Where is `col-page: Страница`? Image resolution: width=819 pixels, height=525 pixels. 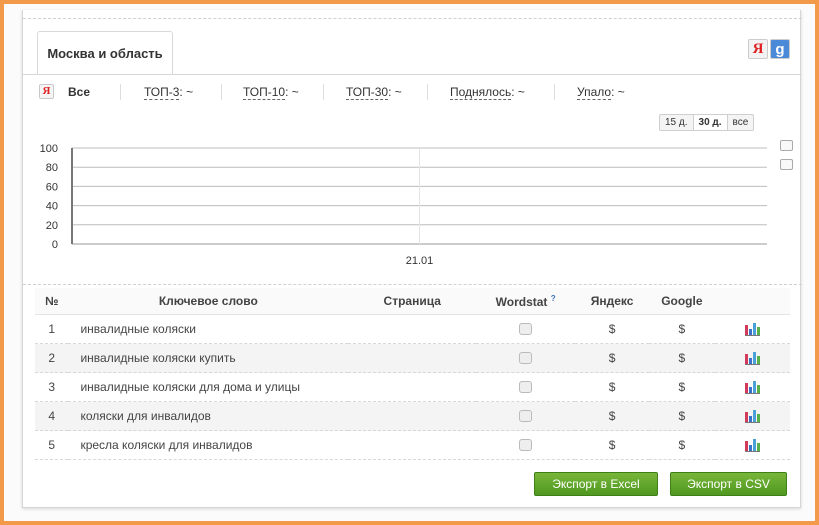 col-page: Страница is located at coordinates (412, 301).